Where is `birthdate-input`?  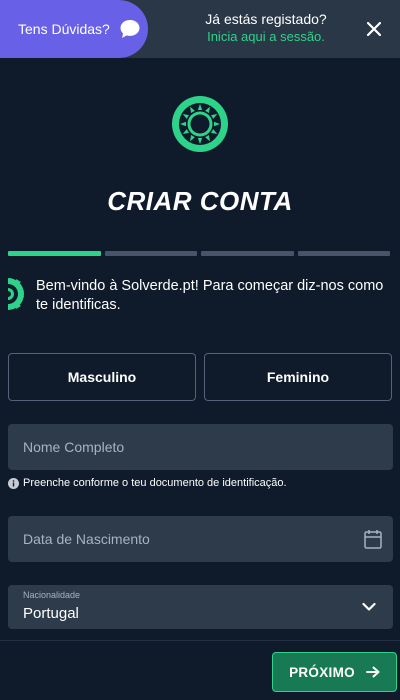 birthdate-input is located at coordinates (200, 539).